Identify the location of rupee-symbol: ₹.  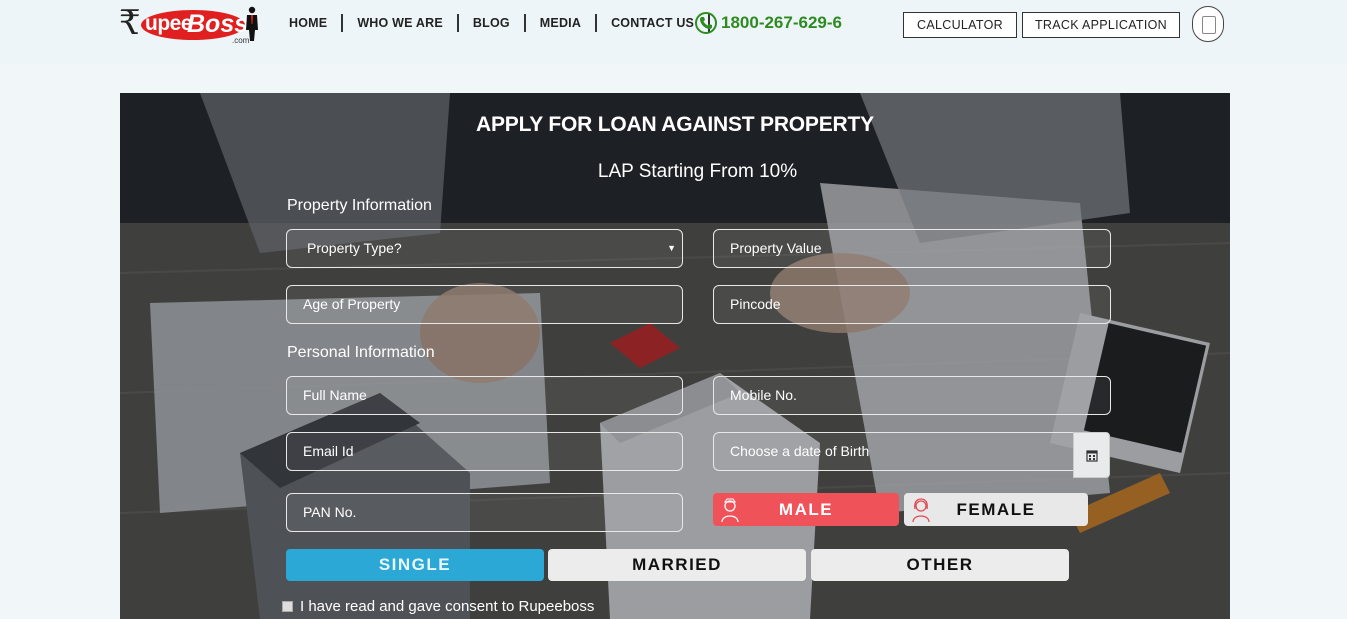
(130, 23).